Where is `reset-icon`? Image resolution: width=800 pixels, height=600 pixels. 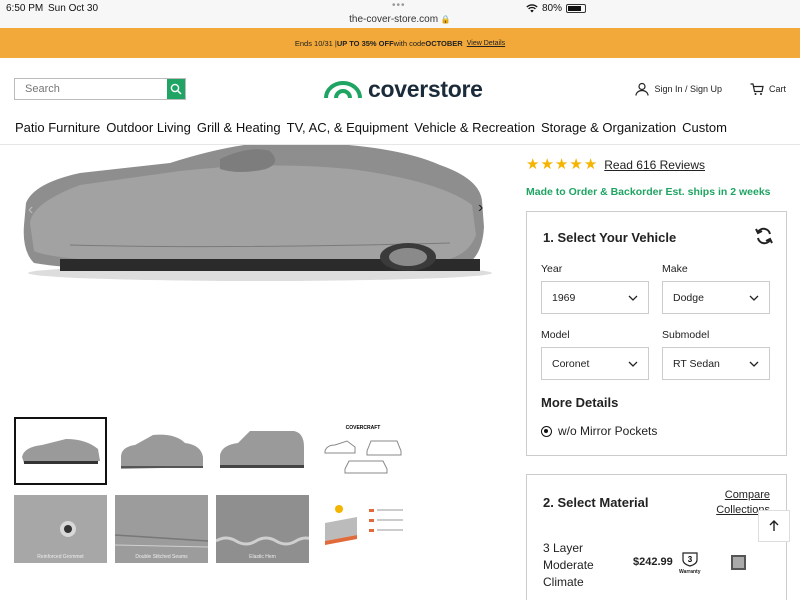
reset-icon is located at coordinates (764, 236).